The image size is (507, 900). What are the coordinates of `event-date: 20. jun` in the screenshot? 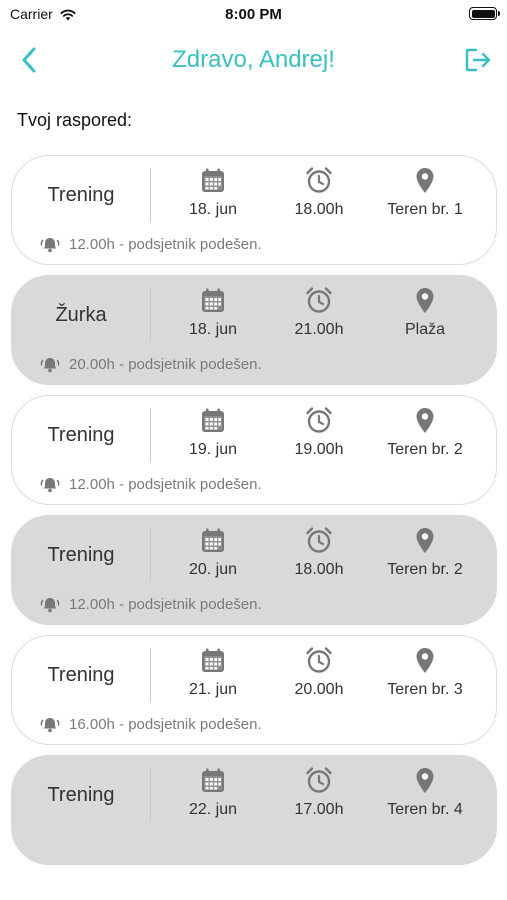 It's located at (213, 553).